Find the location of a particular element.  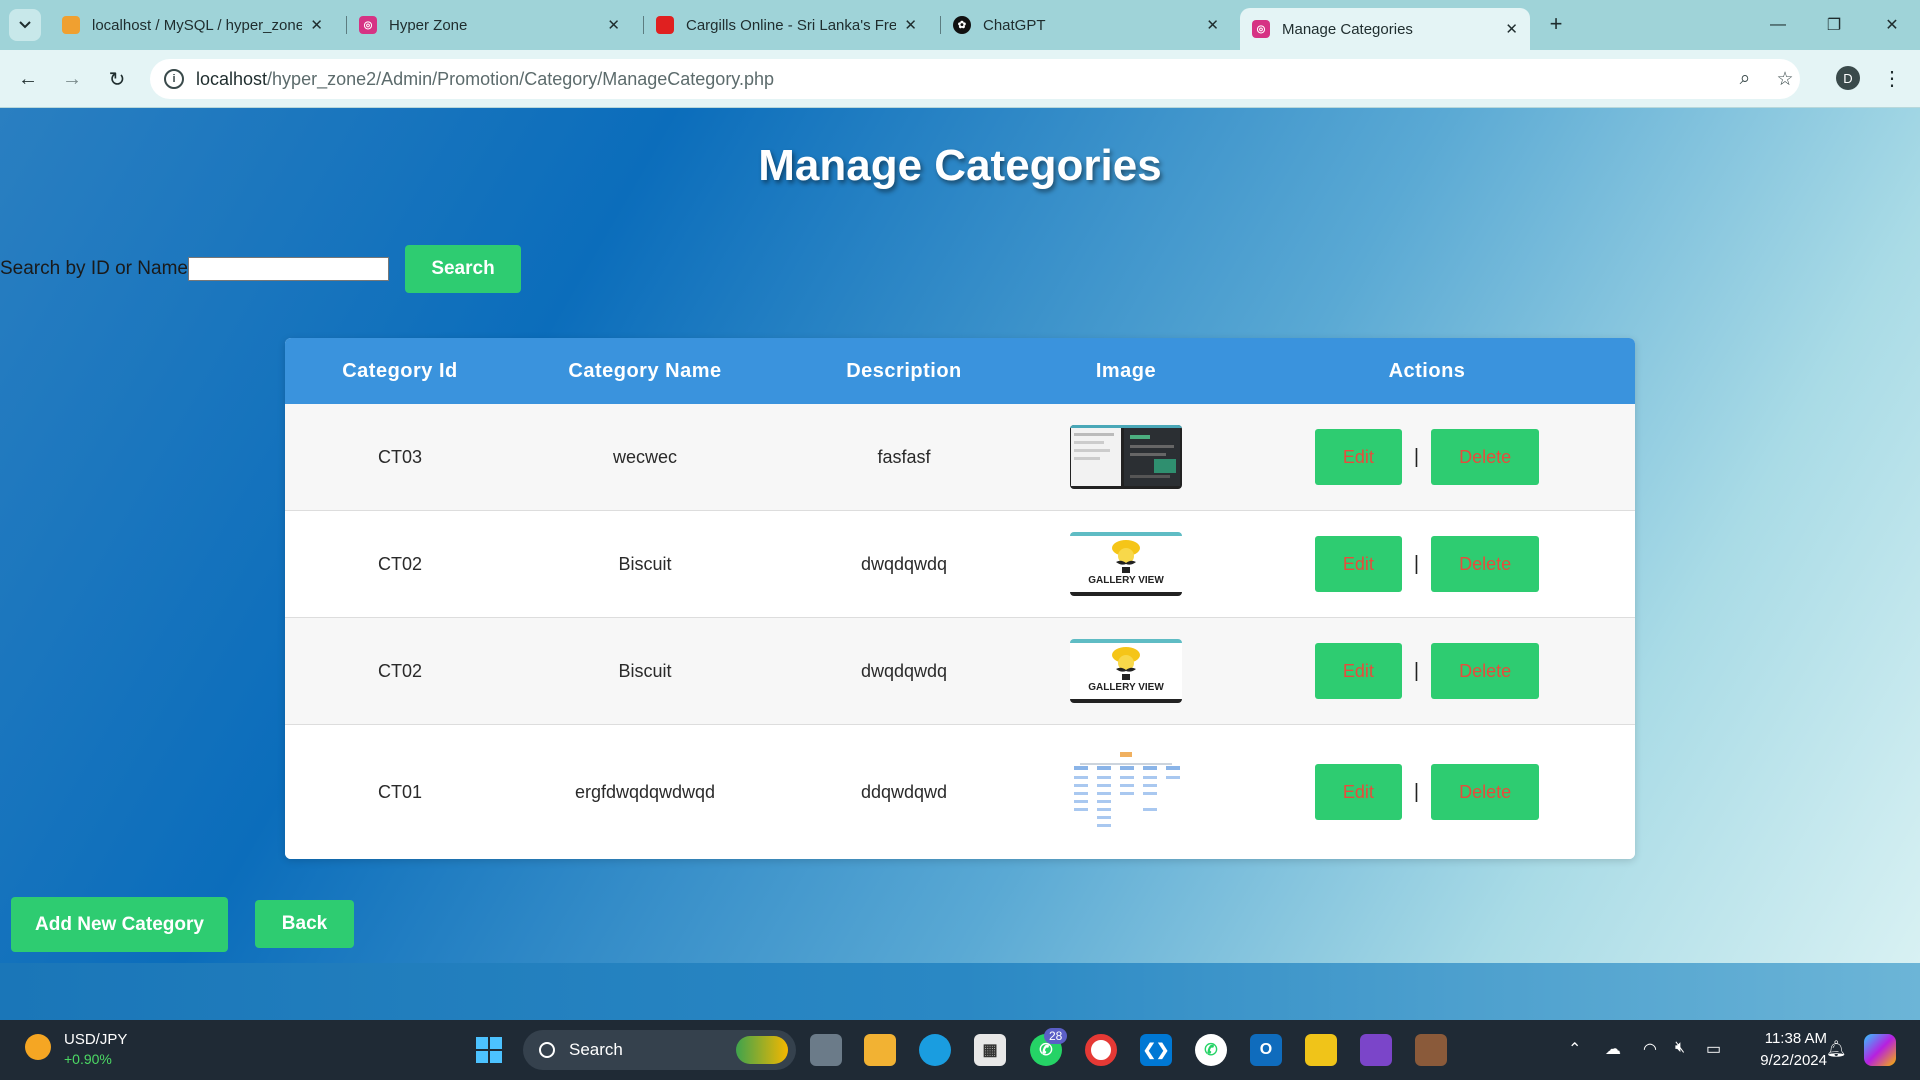

table-row: CT03 wecwec fasfasf Edit | Delete is located at coordinates (960, 457).